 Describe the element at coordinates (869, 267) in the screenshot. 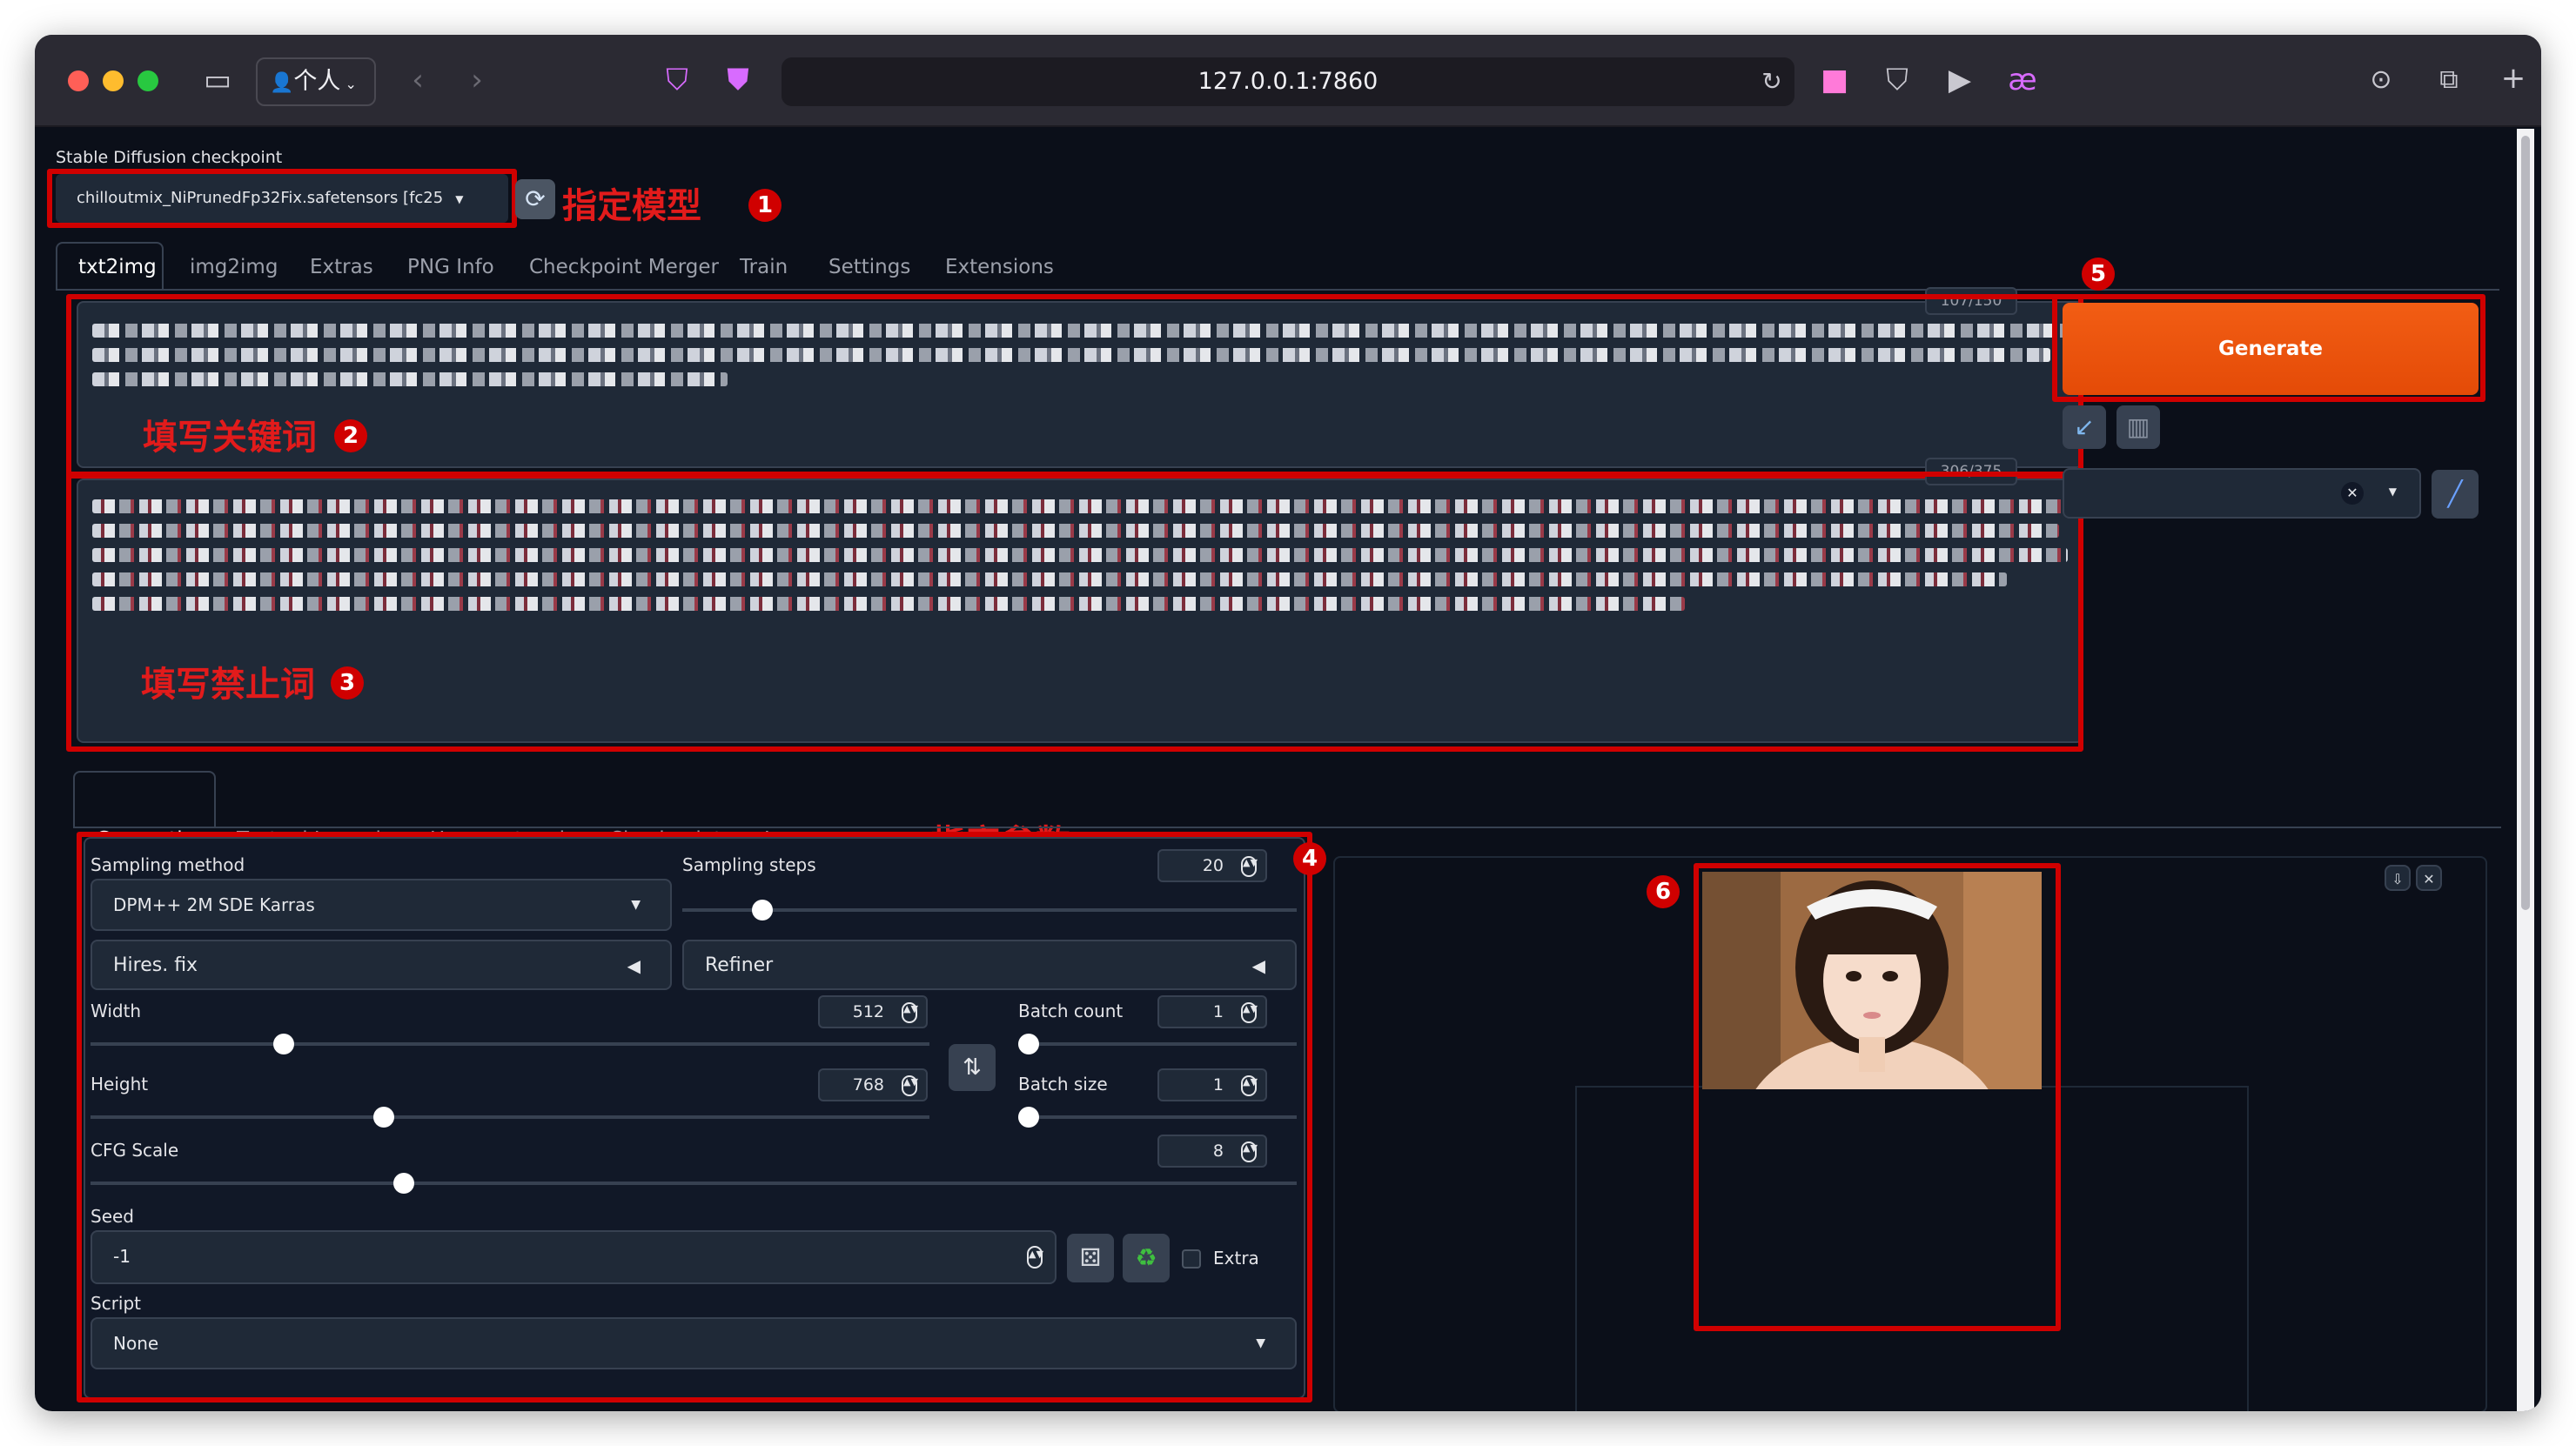

I see `tab-settings: Settings` at that location.